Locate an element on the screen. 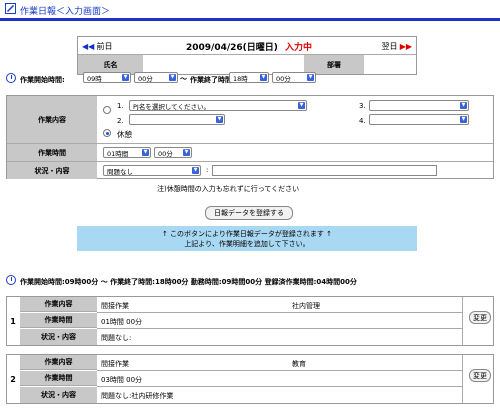  worktime-label: 作業時間 is located at coordinates (52, 152).